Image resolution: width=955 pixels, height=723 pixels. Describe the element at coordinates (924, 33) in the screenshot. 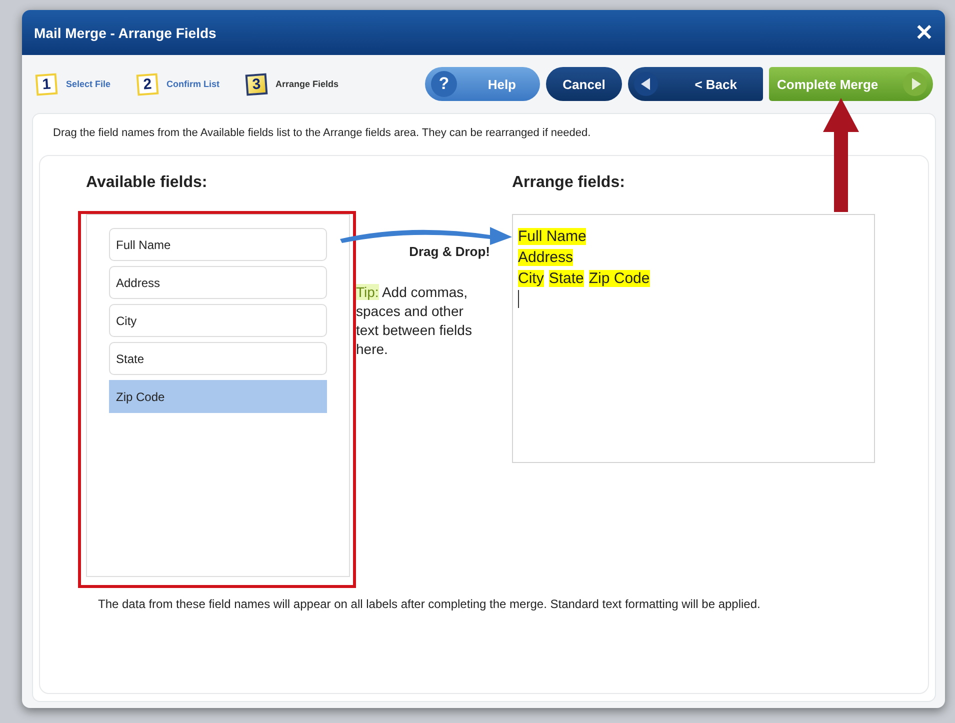

I see `close-button: ✕` at that location.